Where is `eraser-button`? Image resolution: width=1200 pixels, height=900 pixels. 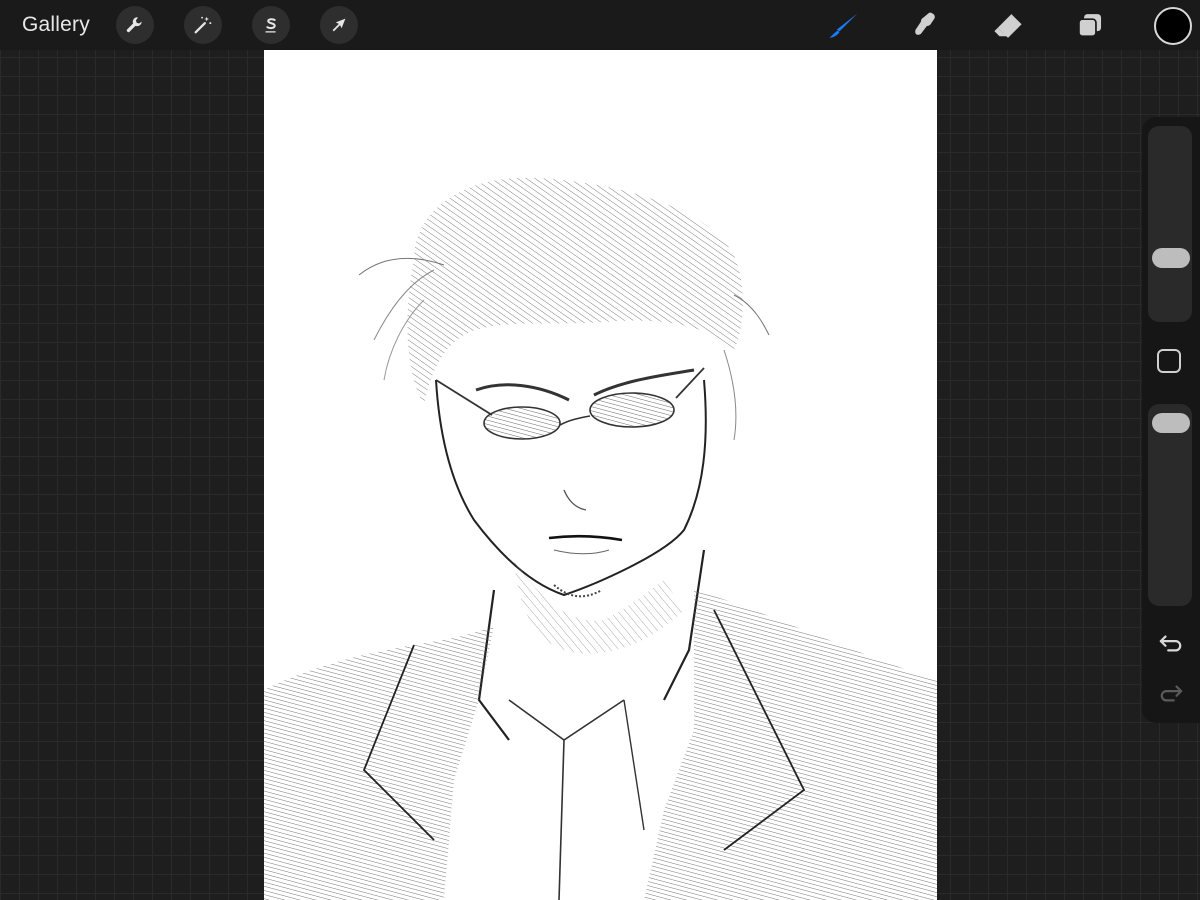
eraser-button is located at coordinates (1008, 26).